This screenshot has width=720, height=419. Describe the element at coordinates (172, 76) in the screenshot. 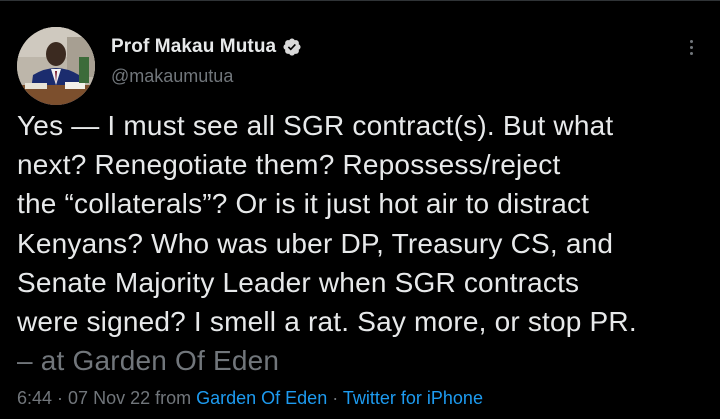

I see `author-handle: @makaumutua` at that location.